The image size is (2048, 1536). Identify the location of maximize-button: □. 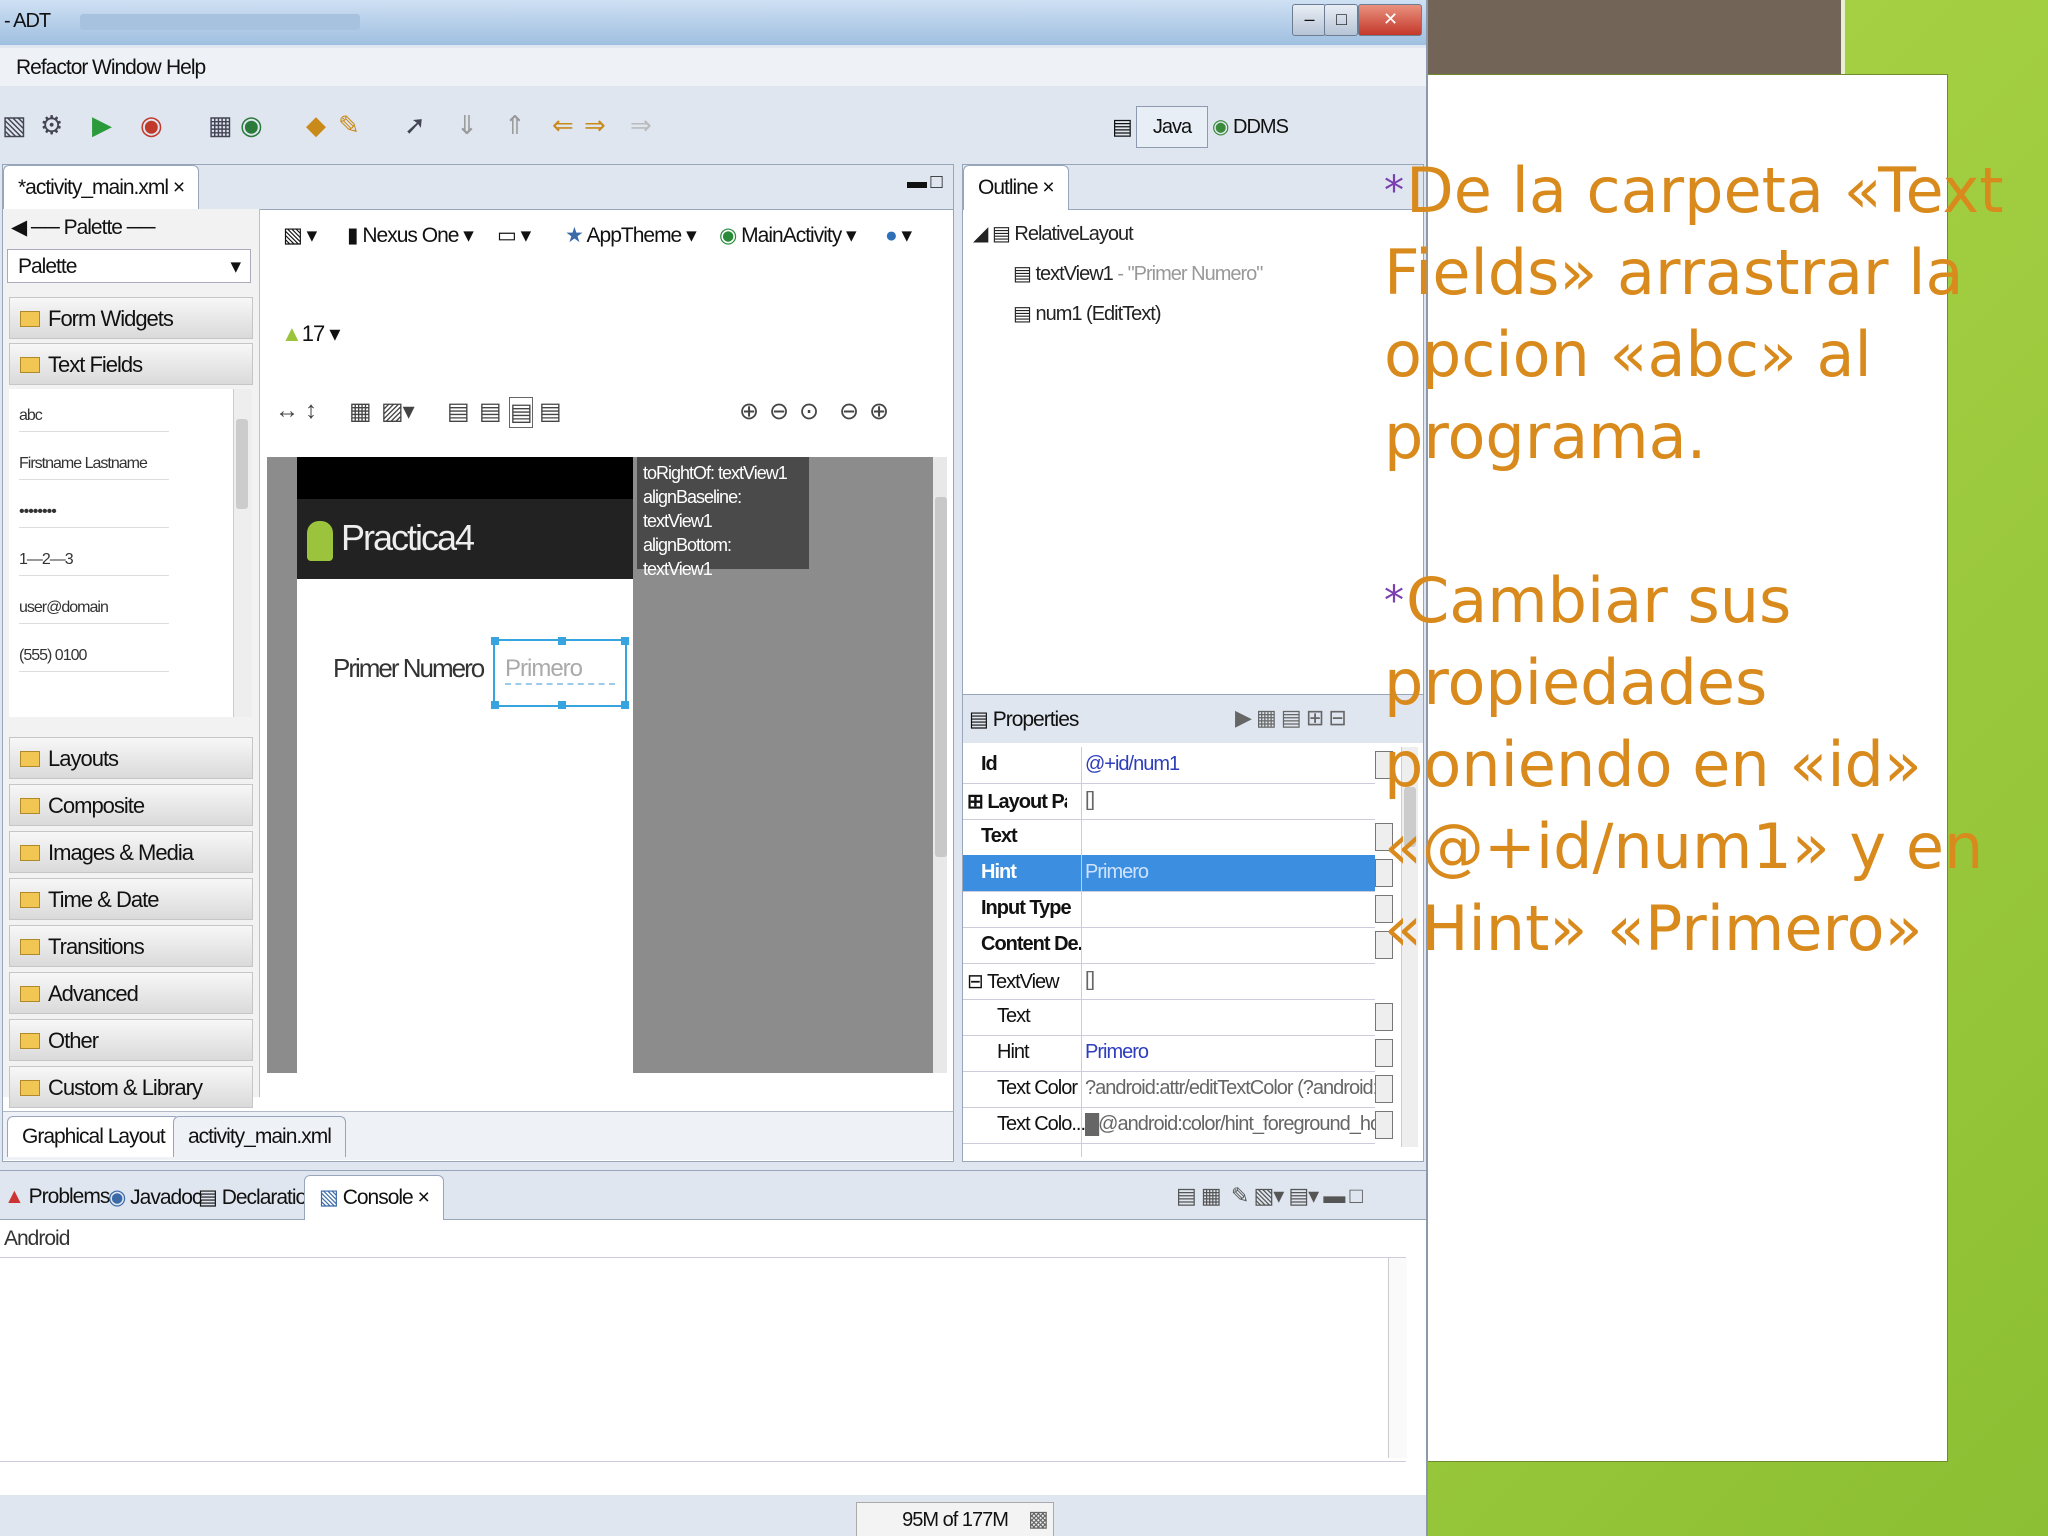
(1341, 20).